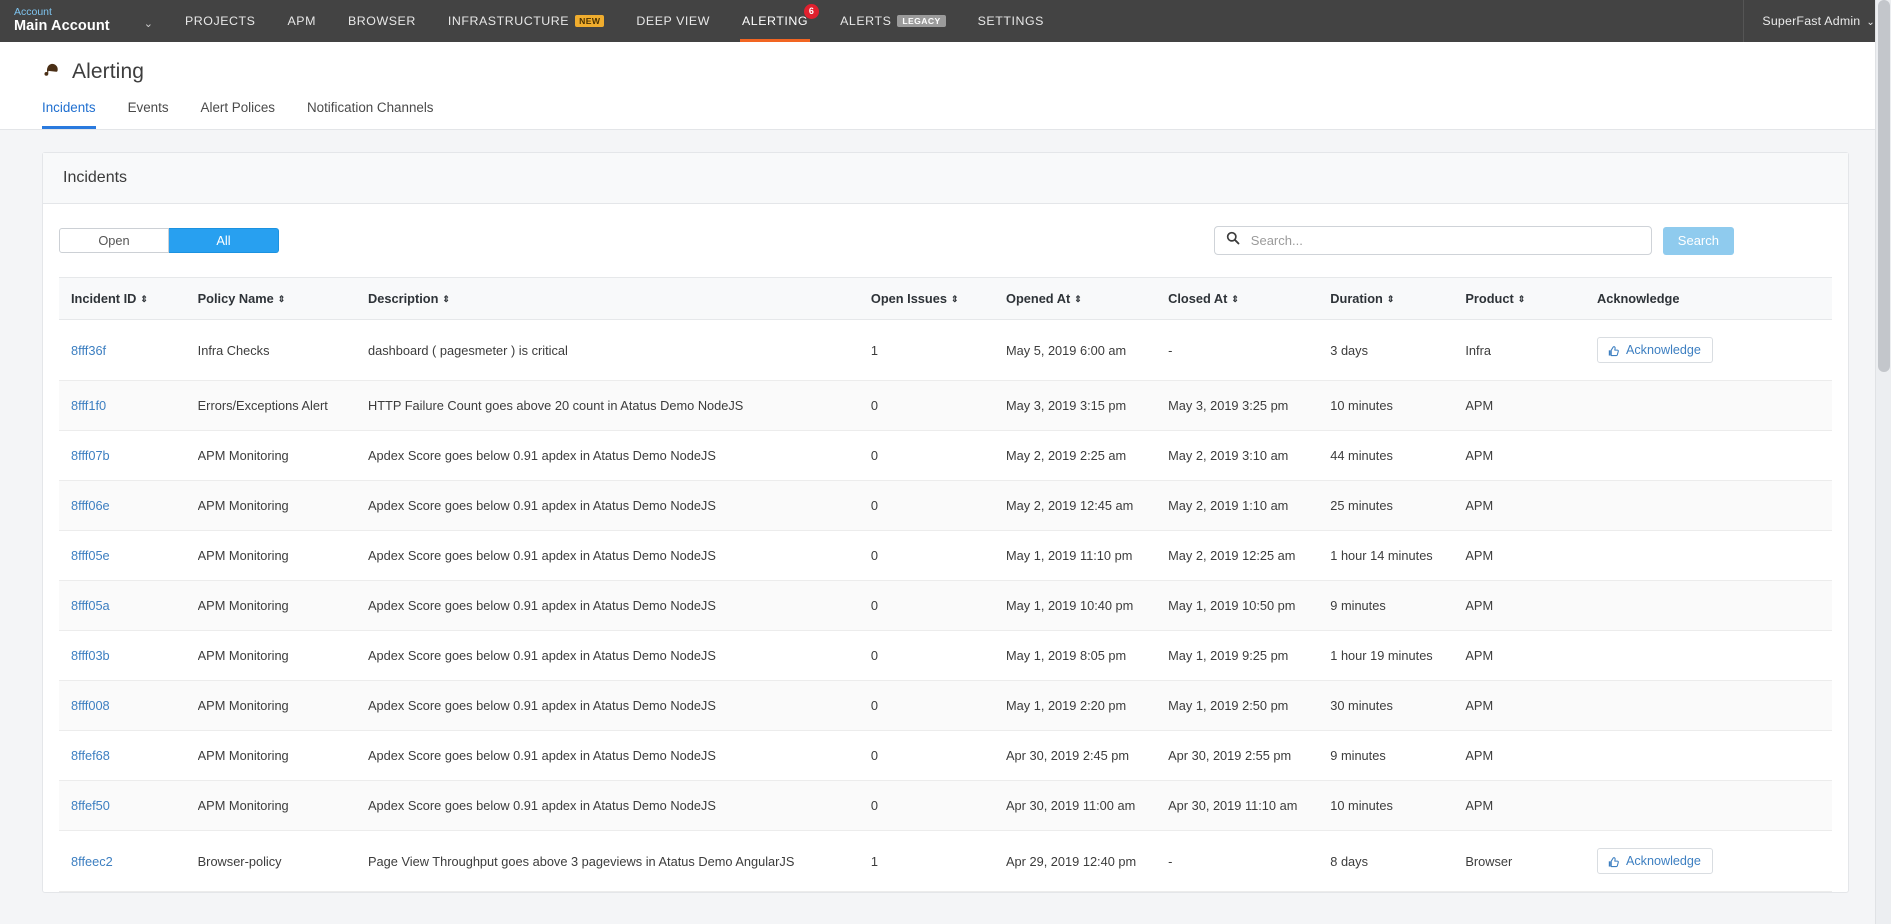 The height and width of the screenshot is (924, 1891). Describe the element at coordinates (1356, 298) in the screenshot. I see `column-label: Duration` at that location.